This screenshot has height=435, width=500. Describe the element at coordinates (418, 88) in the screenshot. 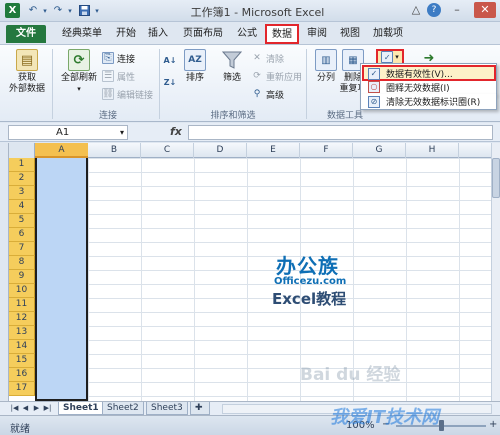

I see `menu-item-label: 圈释无效数据(I)` at that location.